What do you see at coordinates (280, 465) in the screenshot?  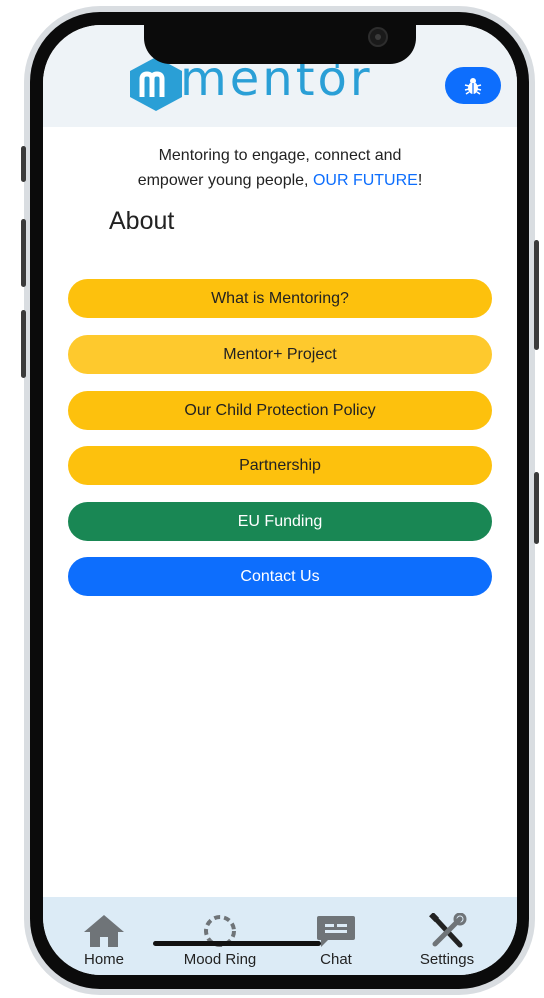 I see `partnership-button: Partnership` at bounding box center [280, 465].